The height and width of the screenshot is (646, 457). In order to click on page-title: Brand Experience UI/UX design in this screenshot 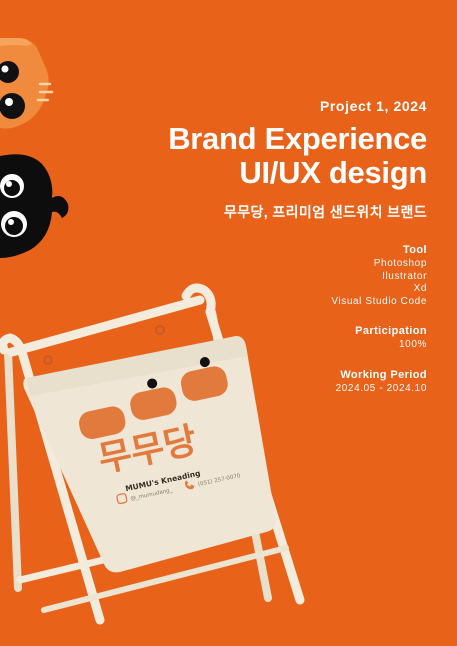, I will do `click(277, 156)`.